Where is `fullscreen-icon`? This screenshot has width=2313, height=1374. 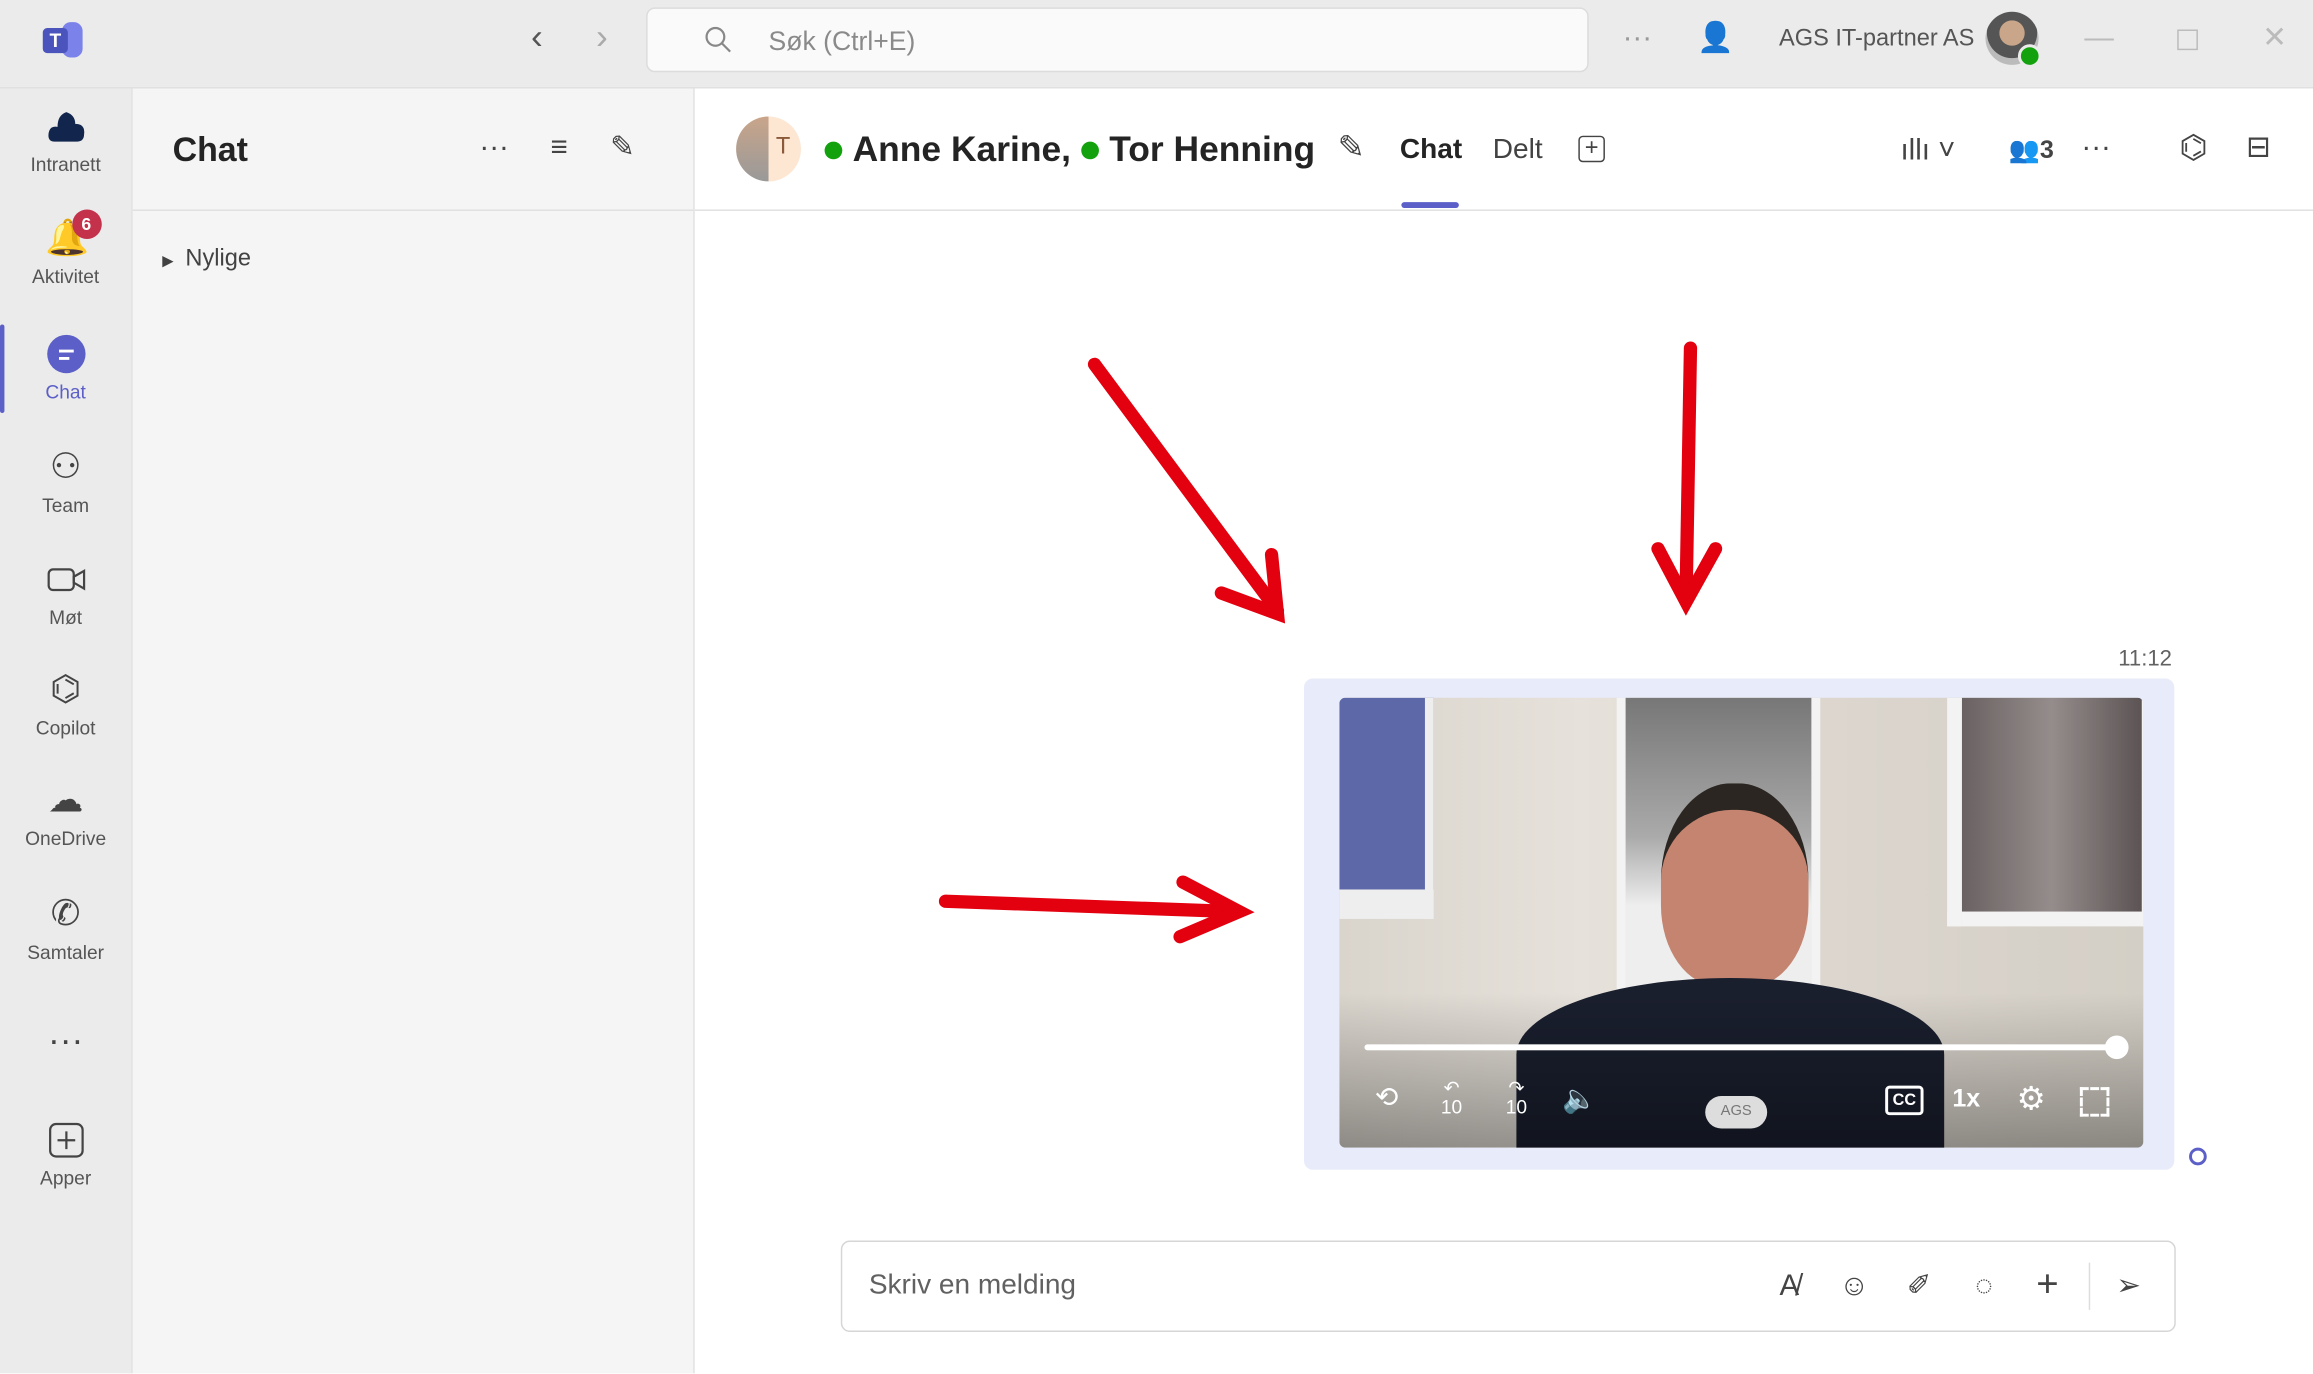 fullscreen-icon is located at coordinates (2094, 1102).